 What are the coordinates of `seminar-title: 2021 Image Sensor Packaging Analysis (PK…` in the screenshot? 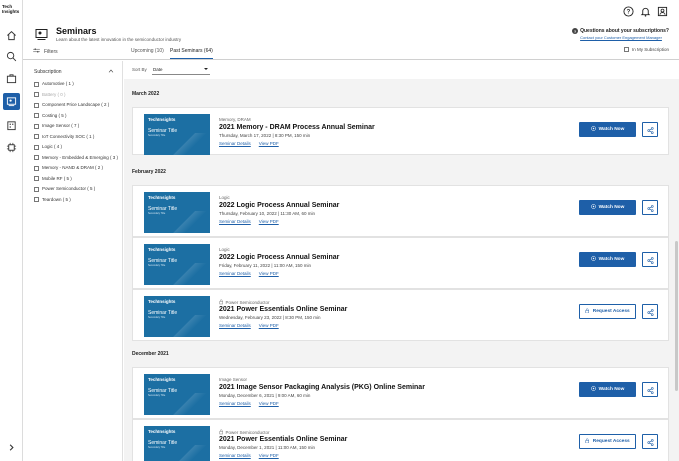 It's located at (322, 387).